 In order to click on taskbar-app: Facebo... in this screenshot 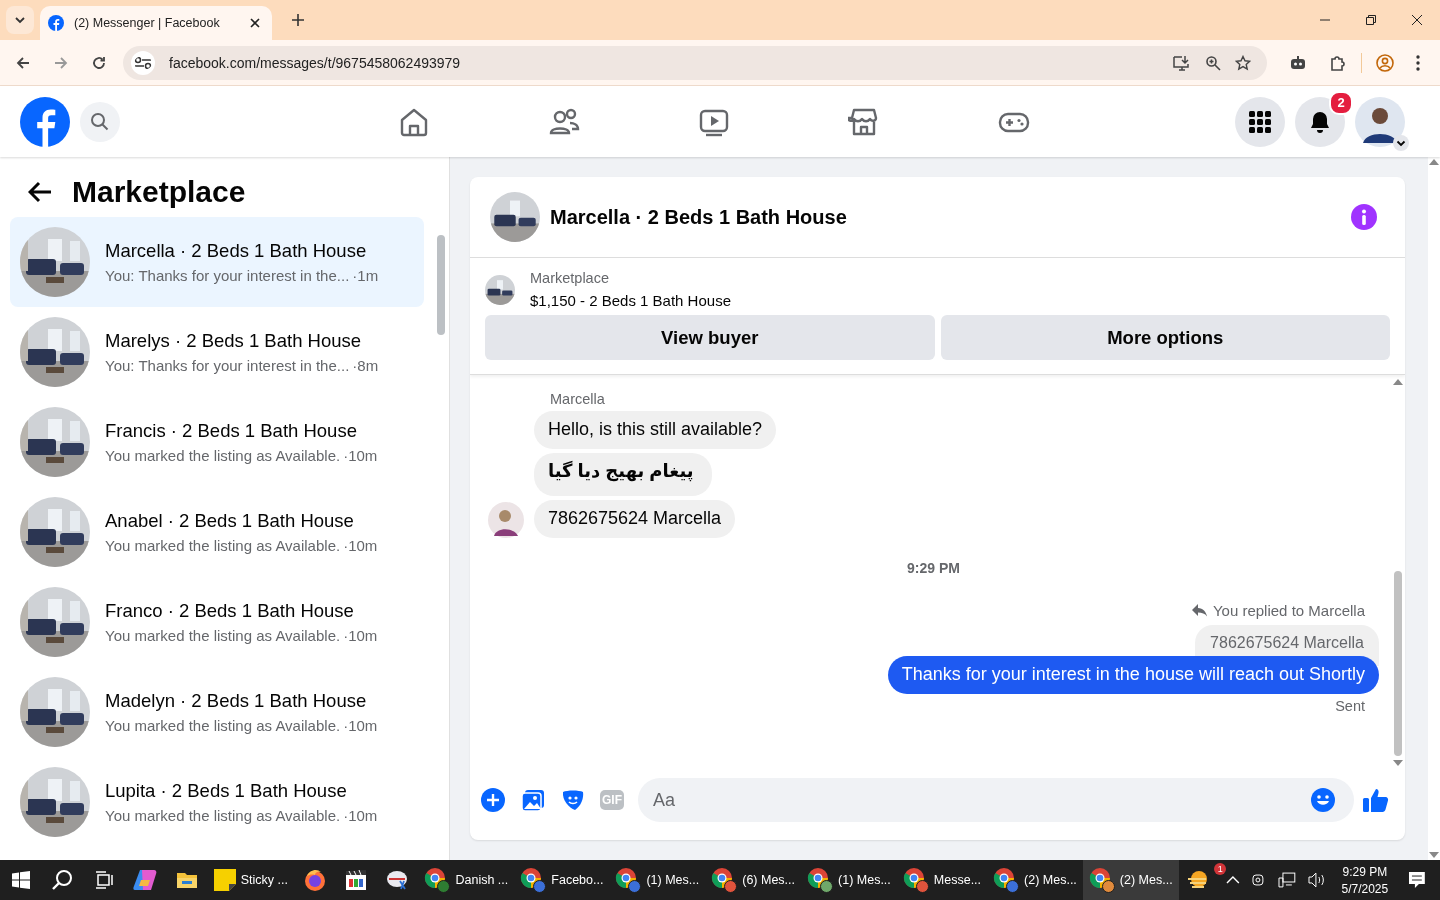, I will do `click(562, 880)`.